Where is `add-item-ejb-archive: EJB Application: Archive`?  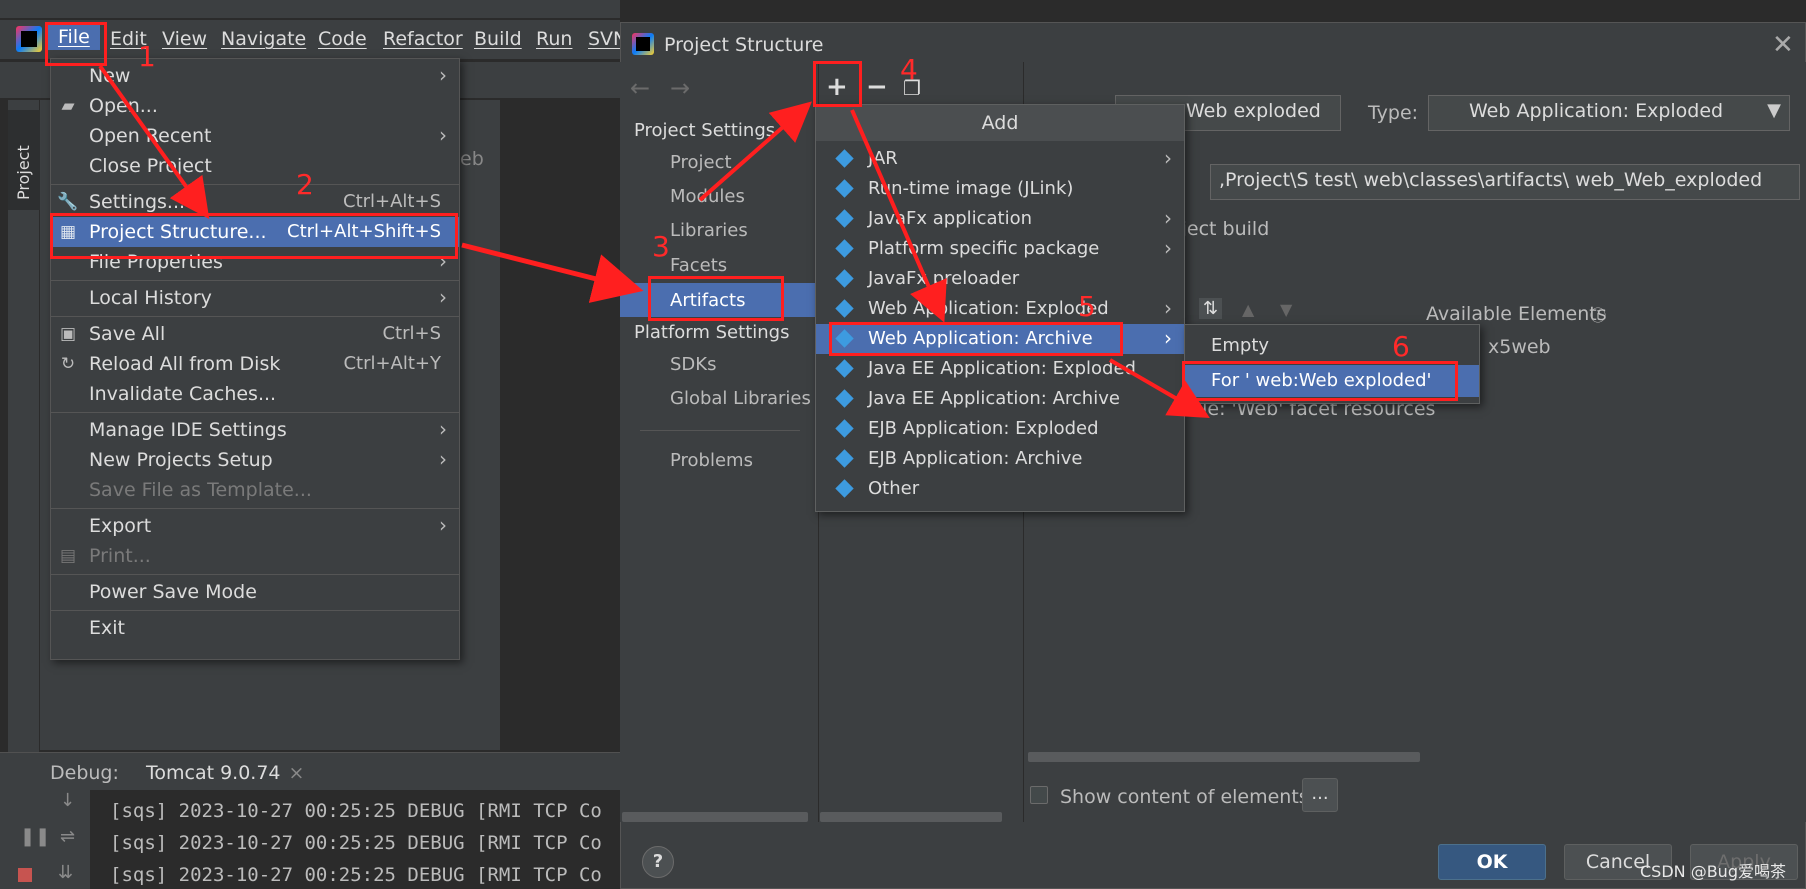 add-item-ejb-archive: EJB Application: Archive is located at coordinates (1000, 459).